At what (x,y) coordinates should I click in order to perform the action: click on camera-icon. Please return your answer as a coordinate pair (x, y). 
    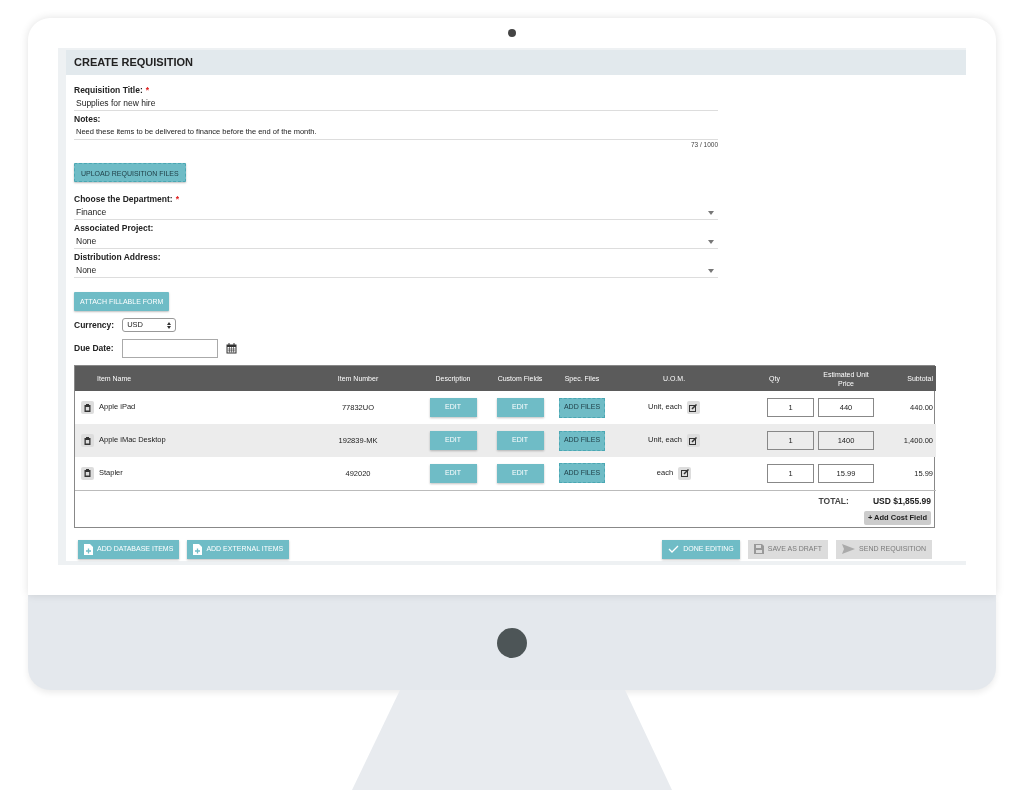
    Looking at the image, I should click on (512, 33).